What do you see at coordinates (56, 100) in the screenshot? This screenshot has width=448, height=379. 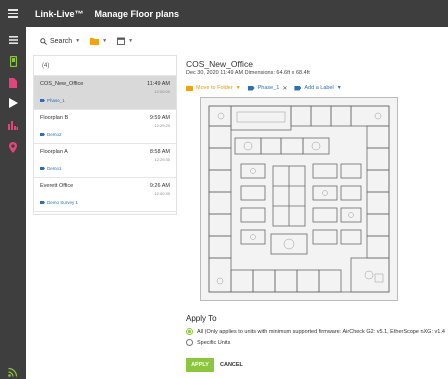 I see `list-item-label-text: Phase_1` at bounding box center [56, 100].